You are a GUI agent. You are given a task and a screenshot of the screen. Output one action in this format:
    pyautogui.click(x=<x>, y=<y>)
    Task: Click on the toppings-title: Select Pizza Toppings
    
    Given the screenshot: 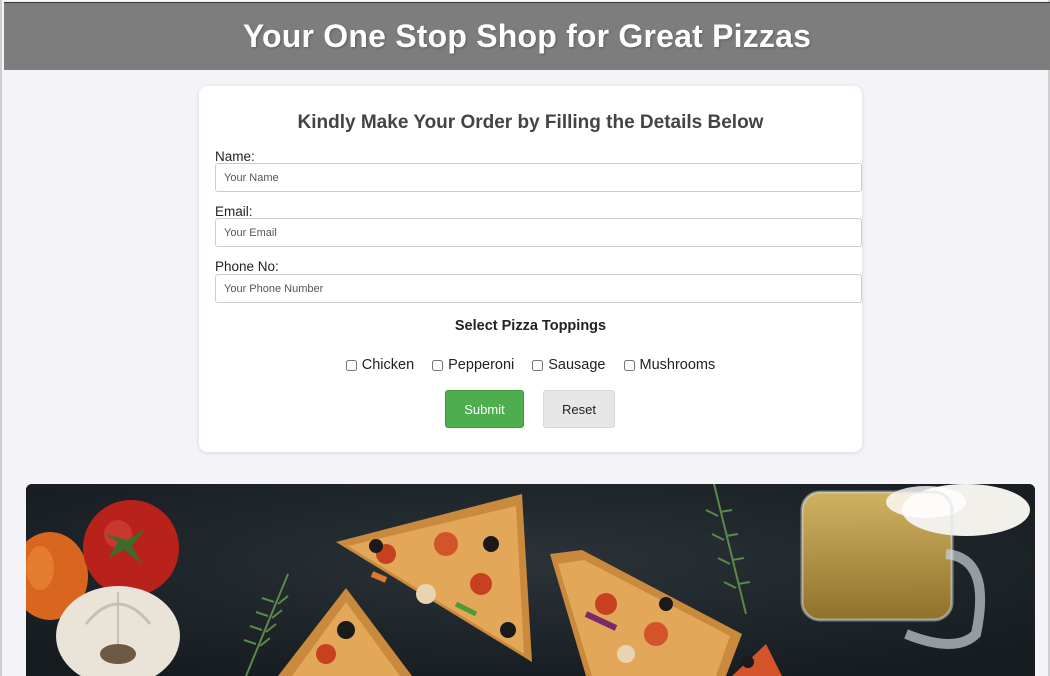 What is the action you would take?
    pyautogui.click(x=530, y=326)
    